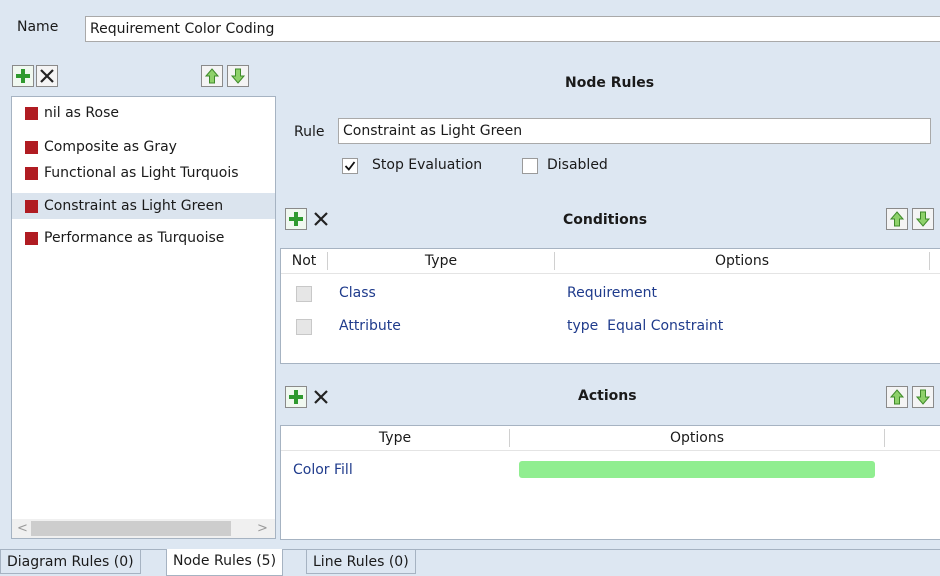  I want to click on rule-name-input: Constraint as Light Green, so click(634, 131).